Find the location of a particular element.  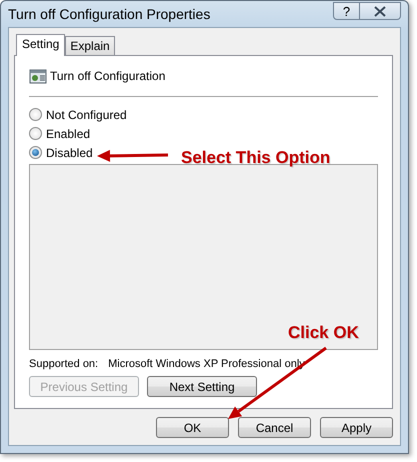

next-button: Next Setting is located at coordinates (202, 386).